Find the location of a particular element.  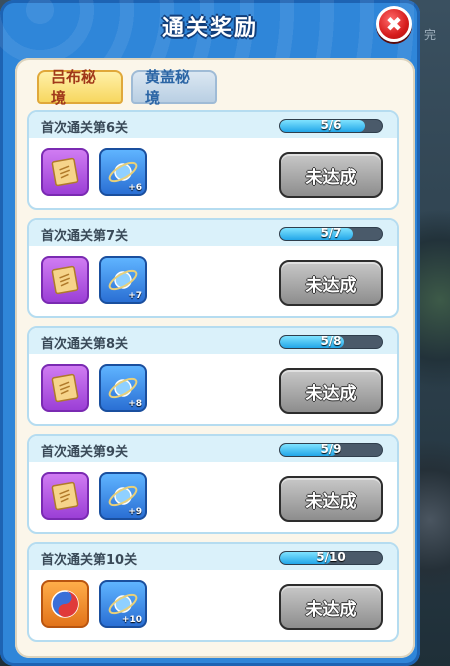

reward-row: 首次通关第9关 5/9 +9 未达成 is located at coordinates (213, 484).